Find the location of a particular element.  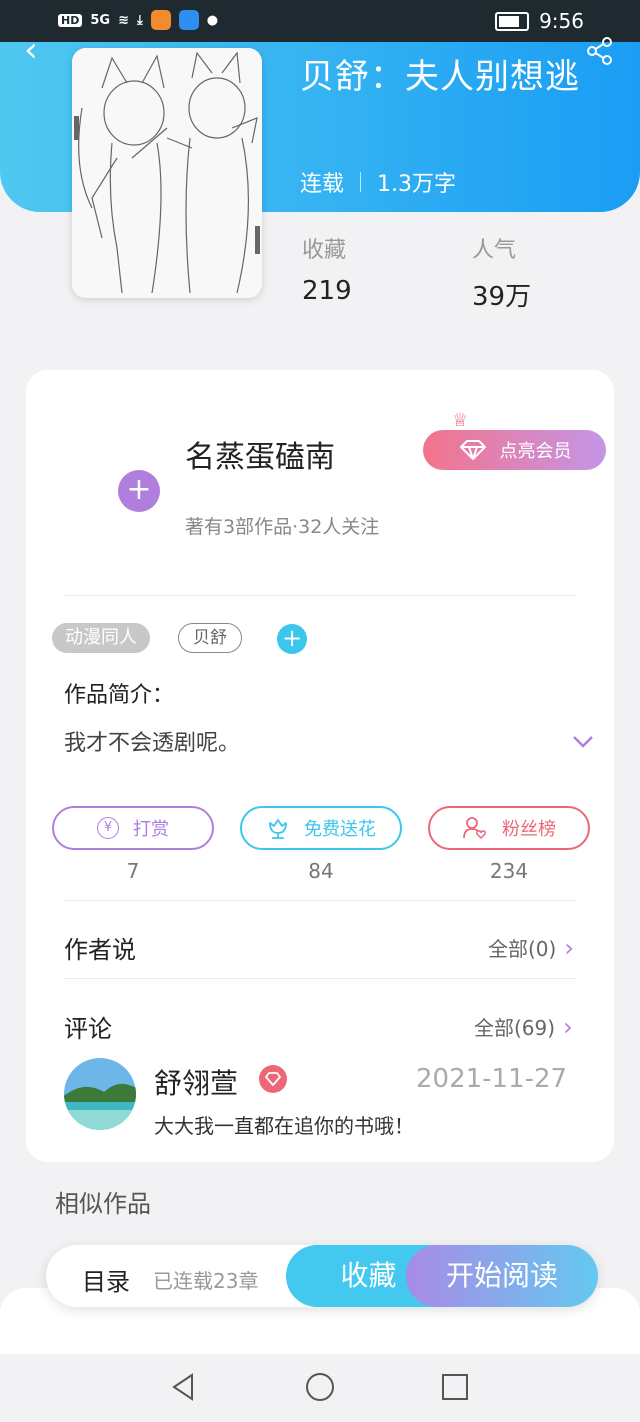

book-cover is located at coordinates (167, 173).